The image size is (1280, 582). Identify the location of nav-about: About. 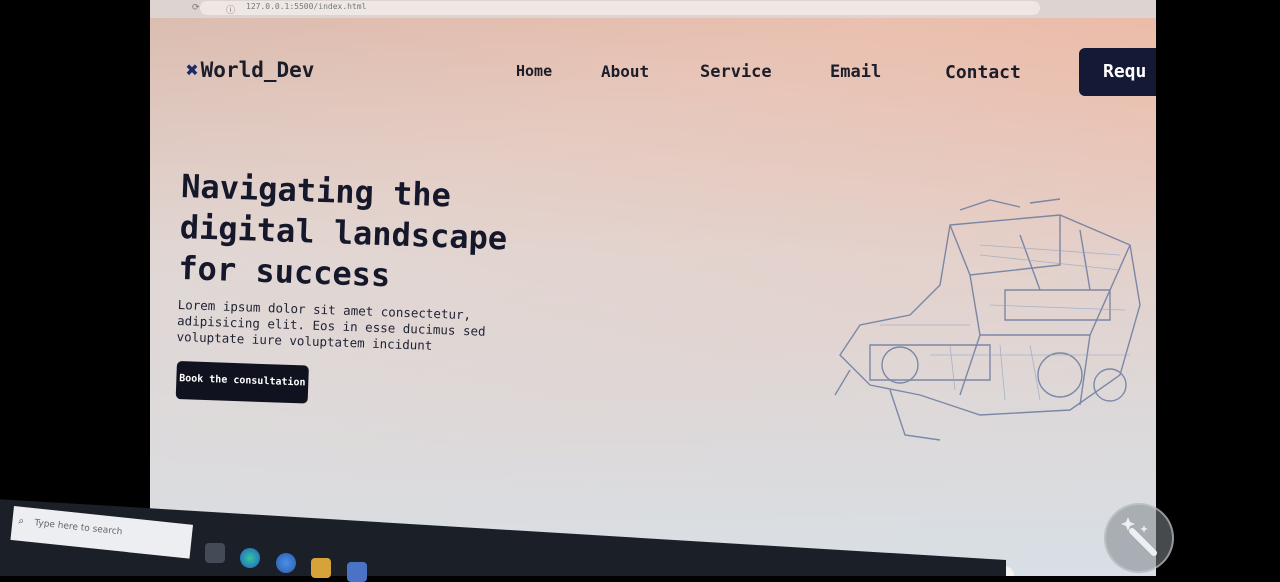
(625, 71).